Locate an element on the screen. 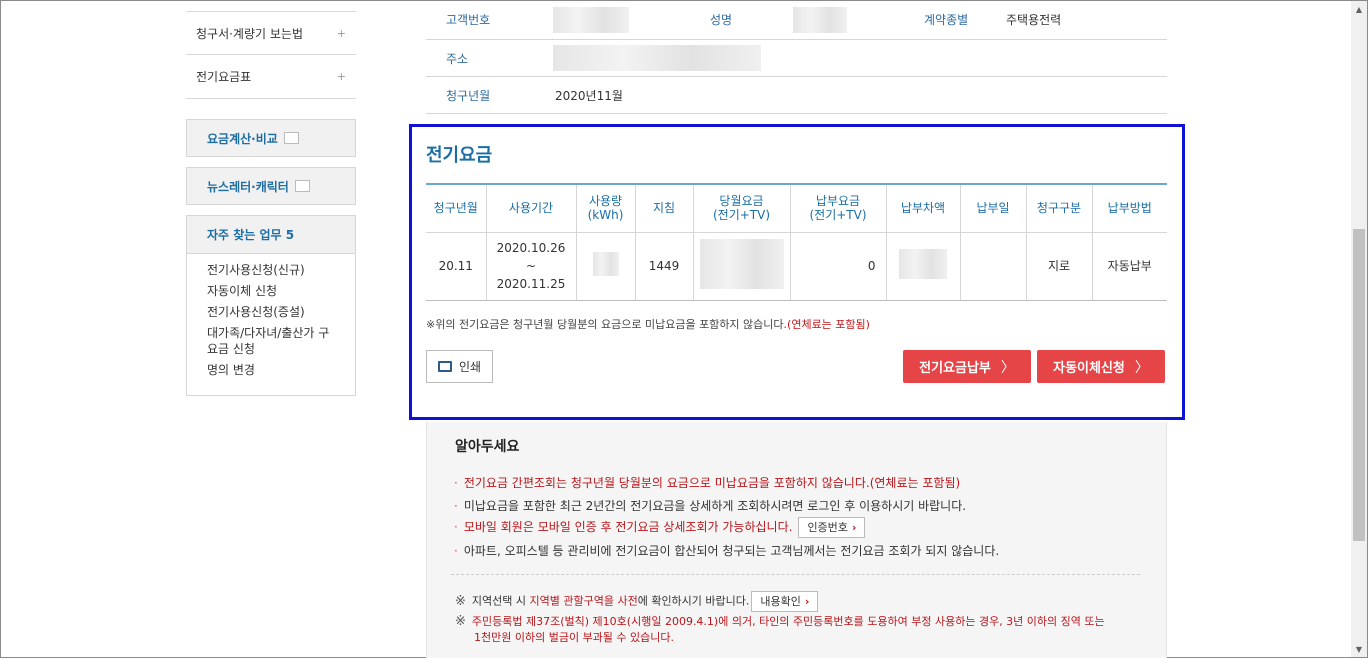  customer-no-masked is located at coordinates (591, 19).